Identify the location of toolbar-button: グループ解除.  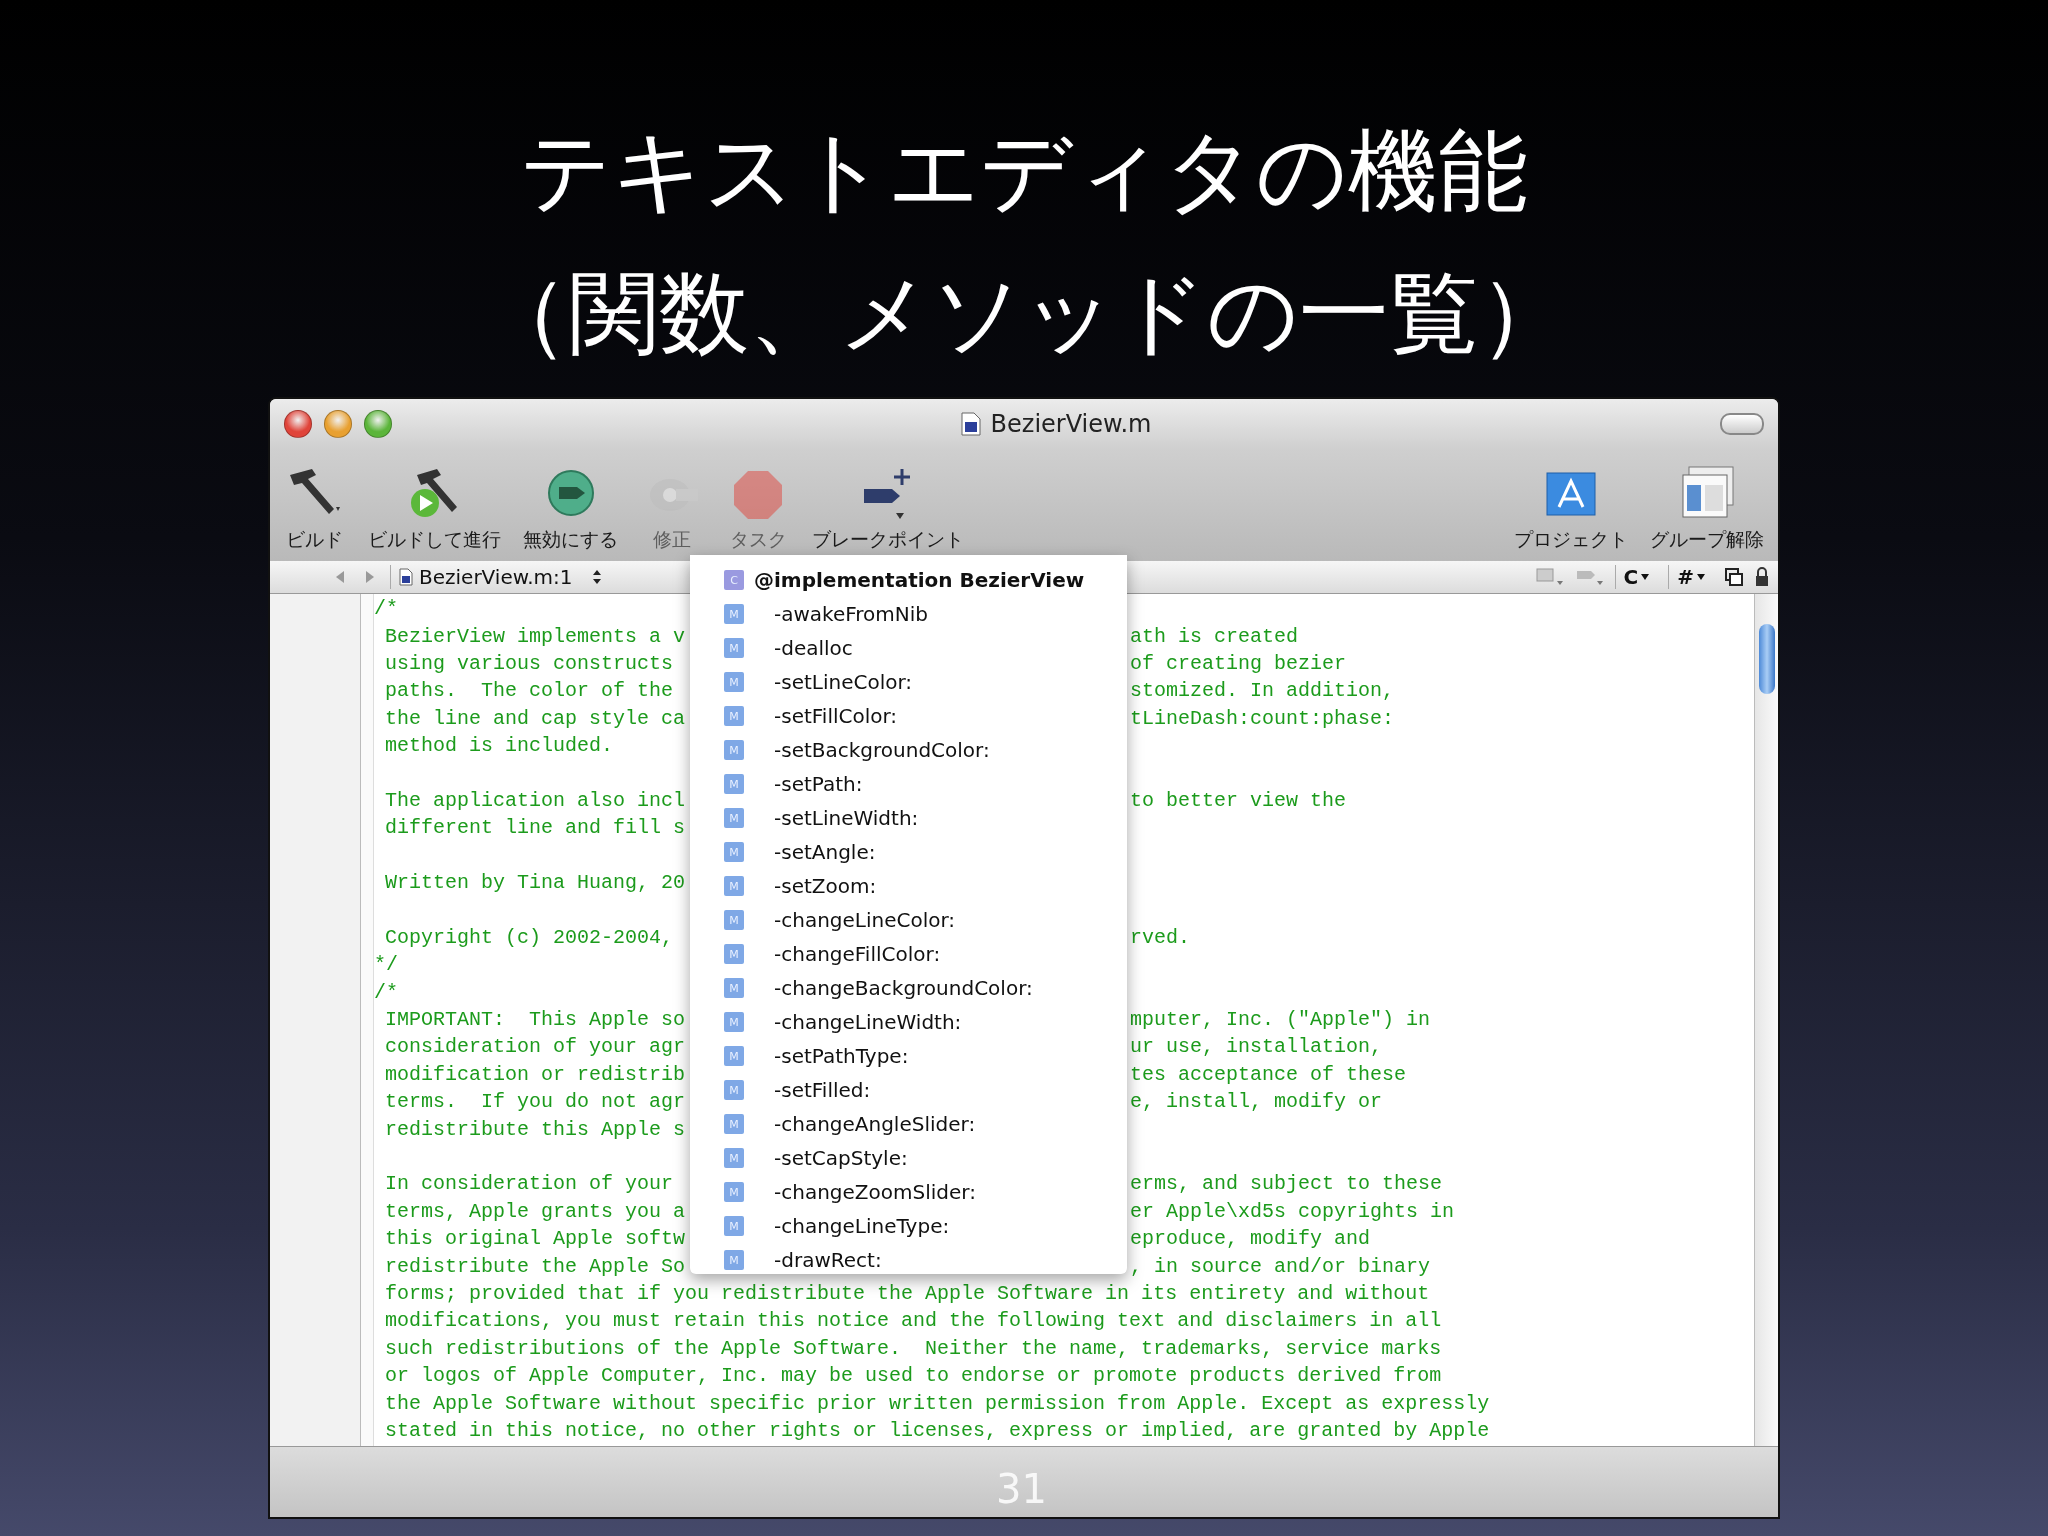
(1707, 508).